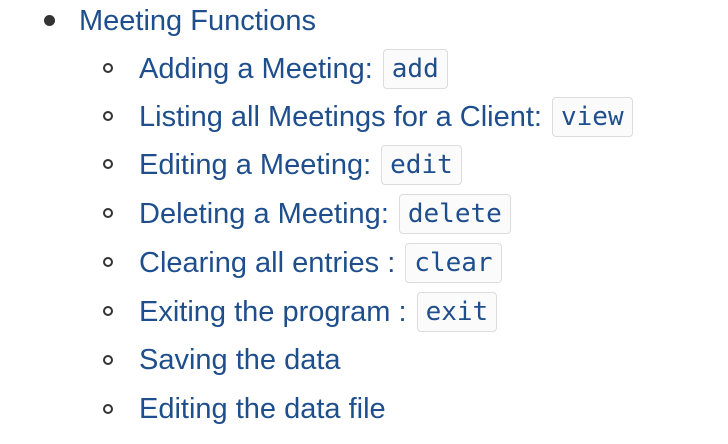  What do you see at coordinates (457, 312) in the screenshot?
I see `command-code: exit` at bounding box center [457, 312].